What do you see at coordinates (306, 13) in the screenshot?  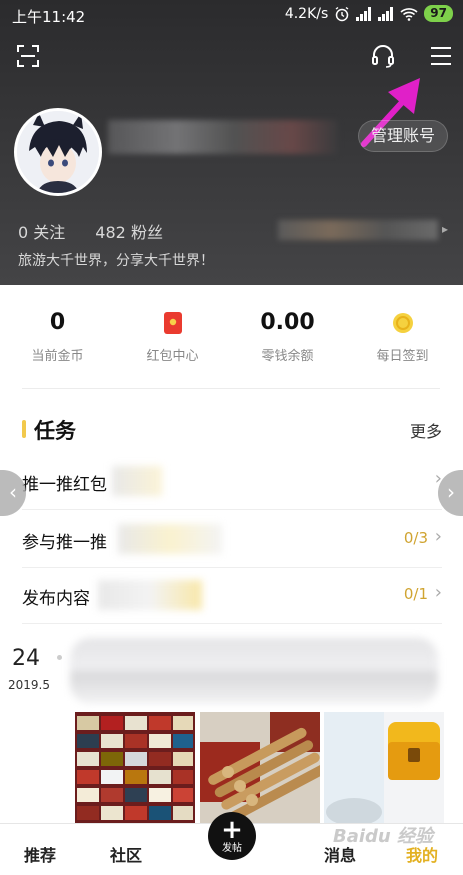 I see `network-speed: 4.2K/s` at bounding box center [306, 13].